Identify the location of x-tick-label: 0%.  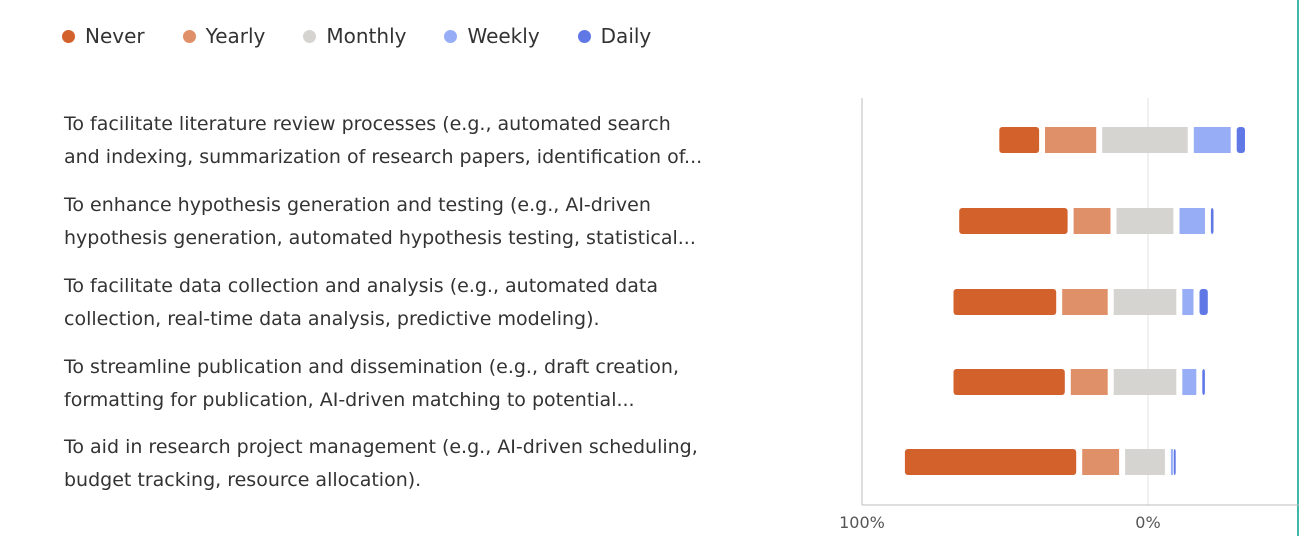
(1147, 522).